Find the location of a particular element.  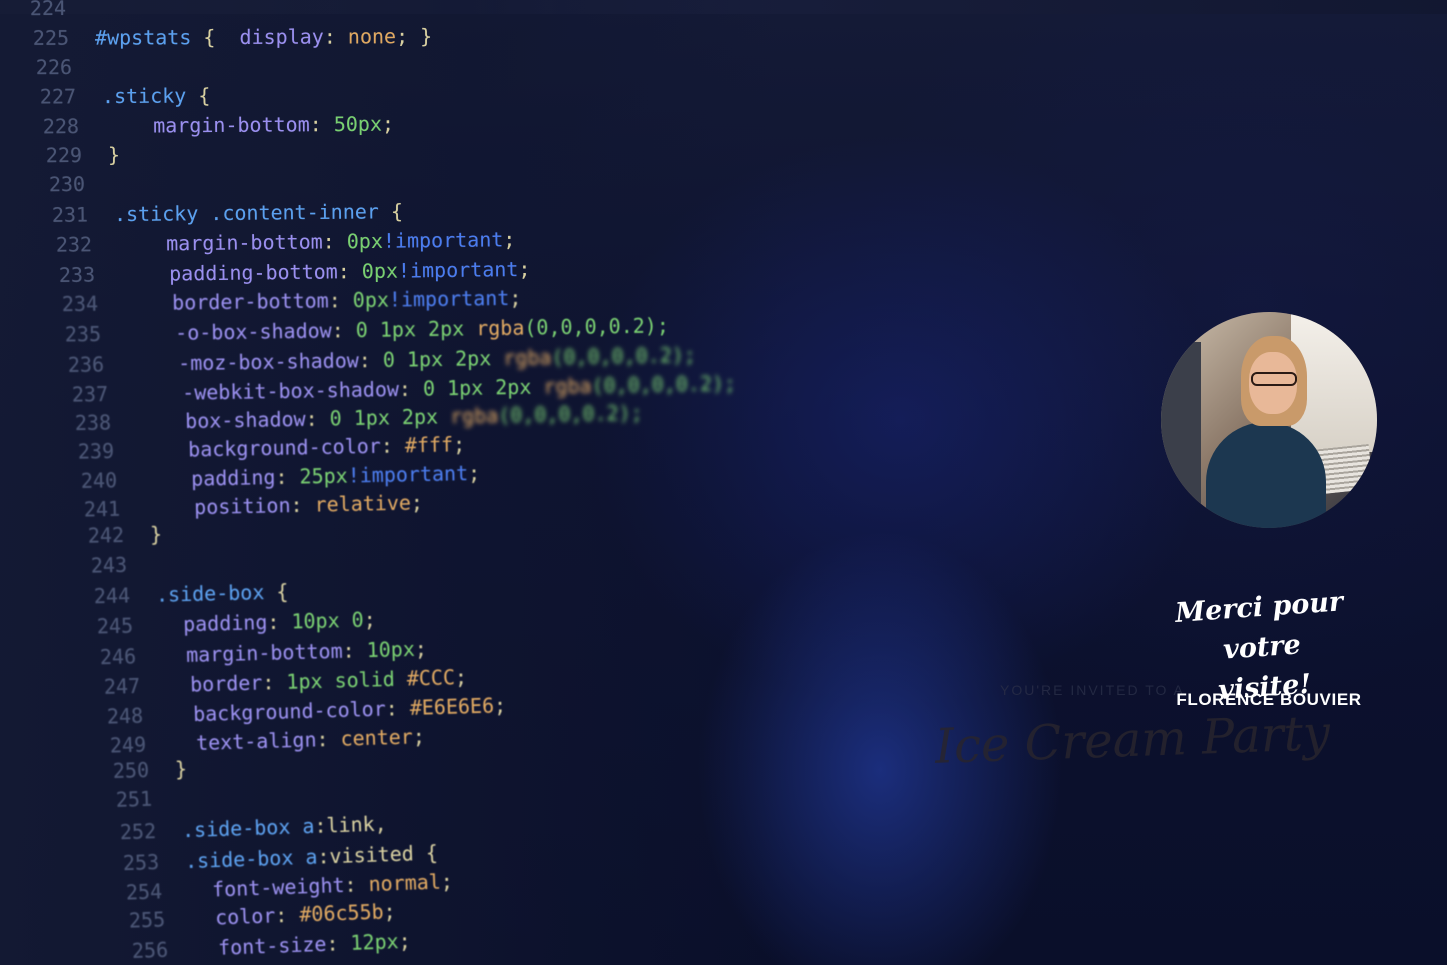

code-token: padding-bottom is located at coordinates (229, 272).